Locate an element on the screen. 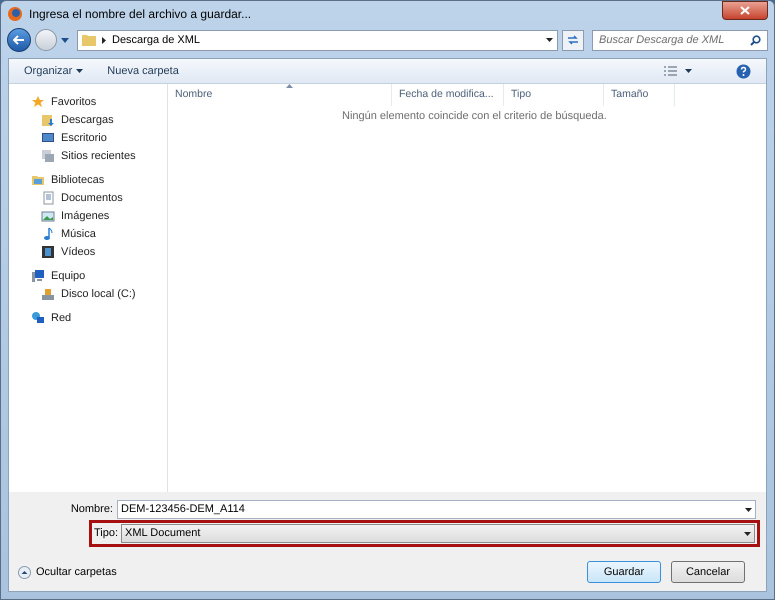 The image size is (775, 600). folder-download-icon is located at coordinates (48, 120).